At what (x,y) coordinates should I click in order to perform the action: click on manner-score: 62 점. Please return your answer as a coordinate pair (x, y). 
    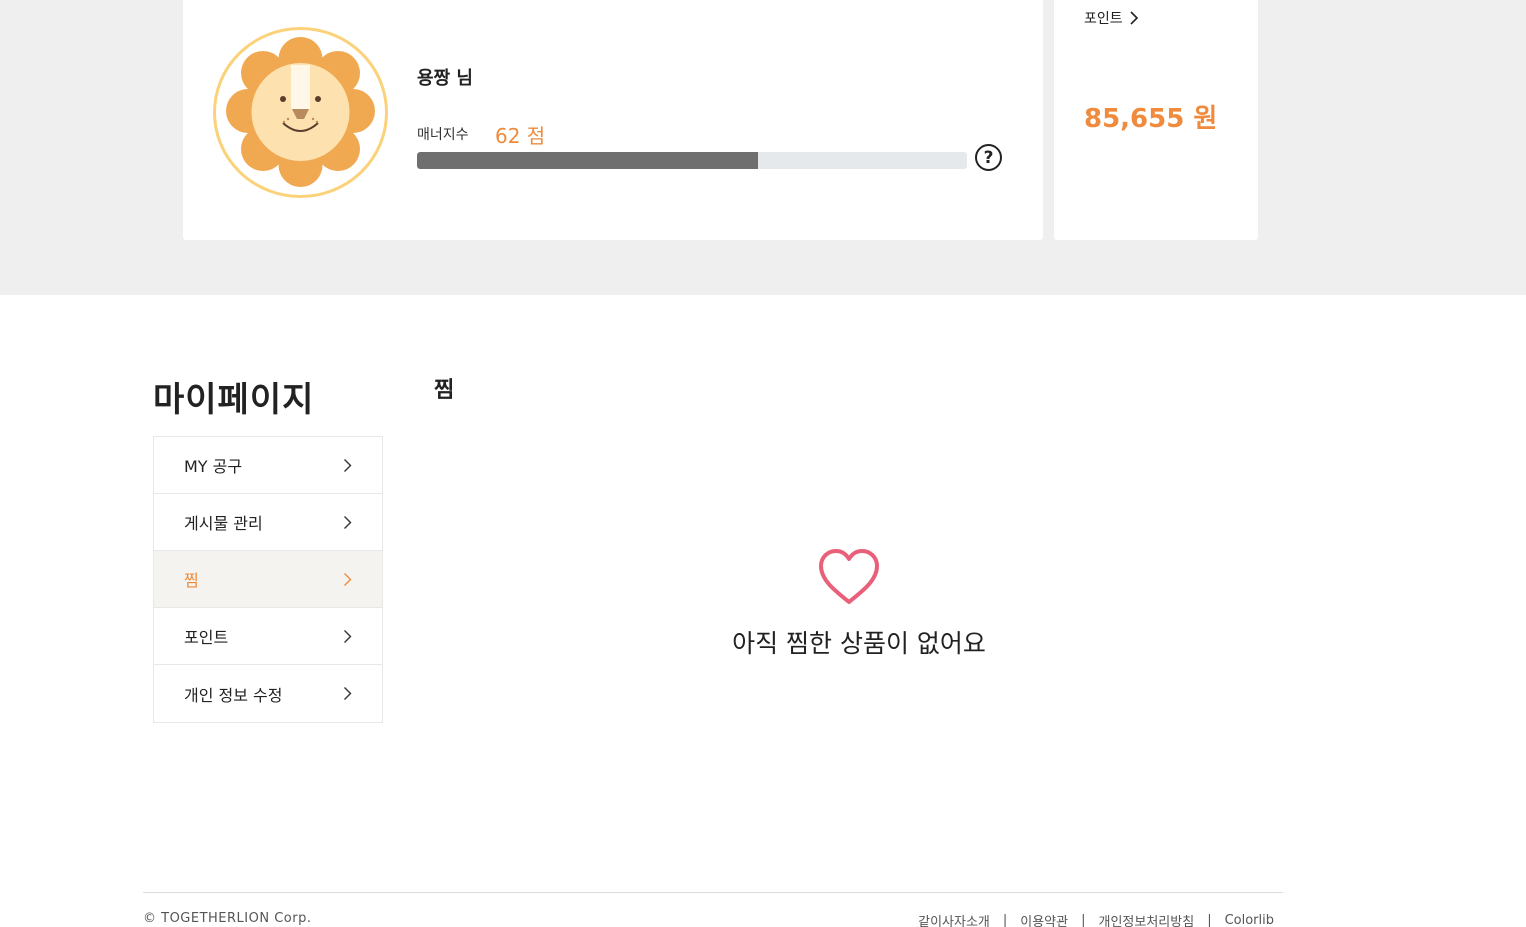
    Looking at the image, I should click on (520, 136).